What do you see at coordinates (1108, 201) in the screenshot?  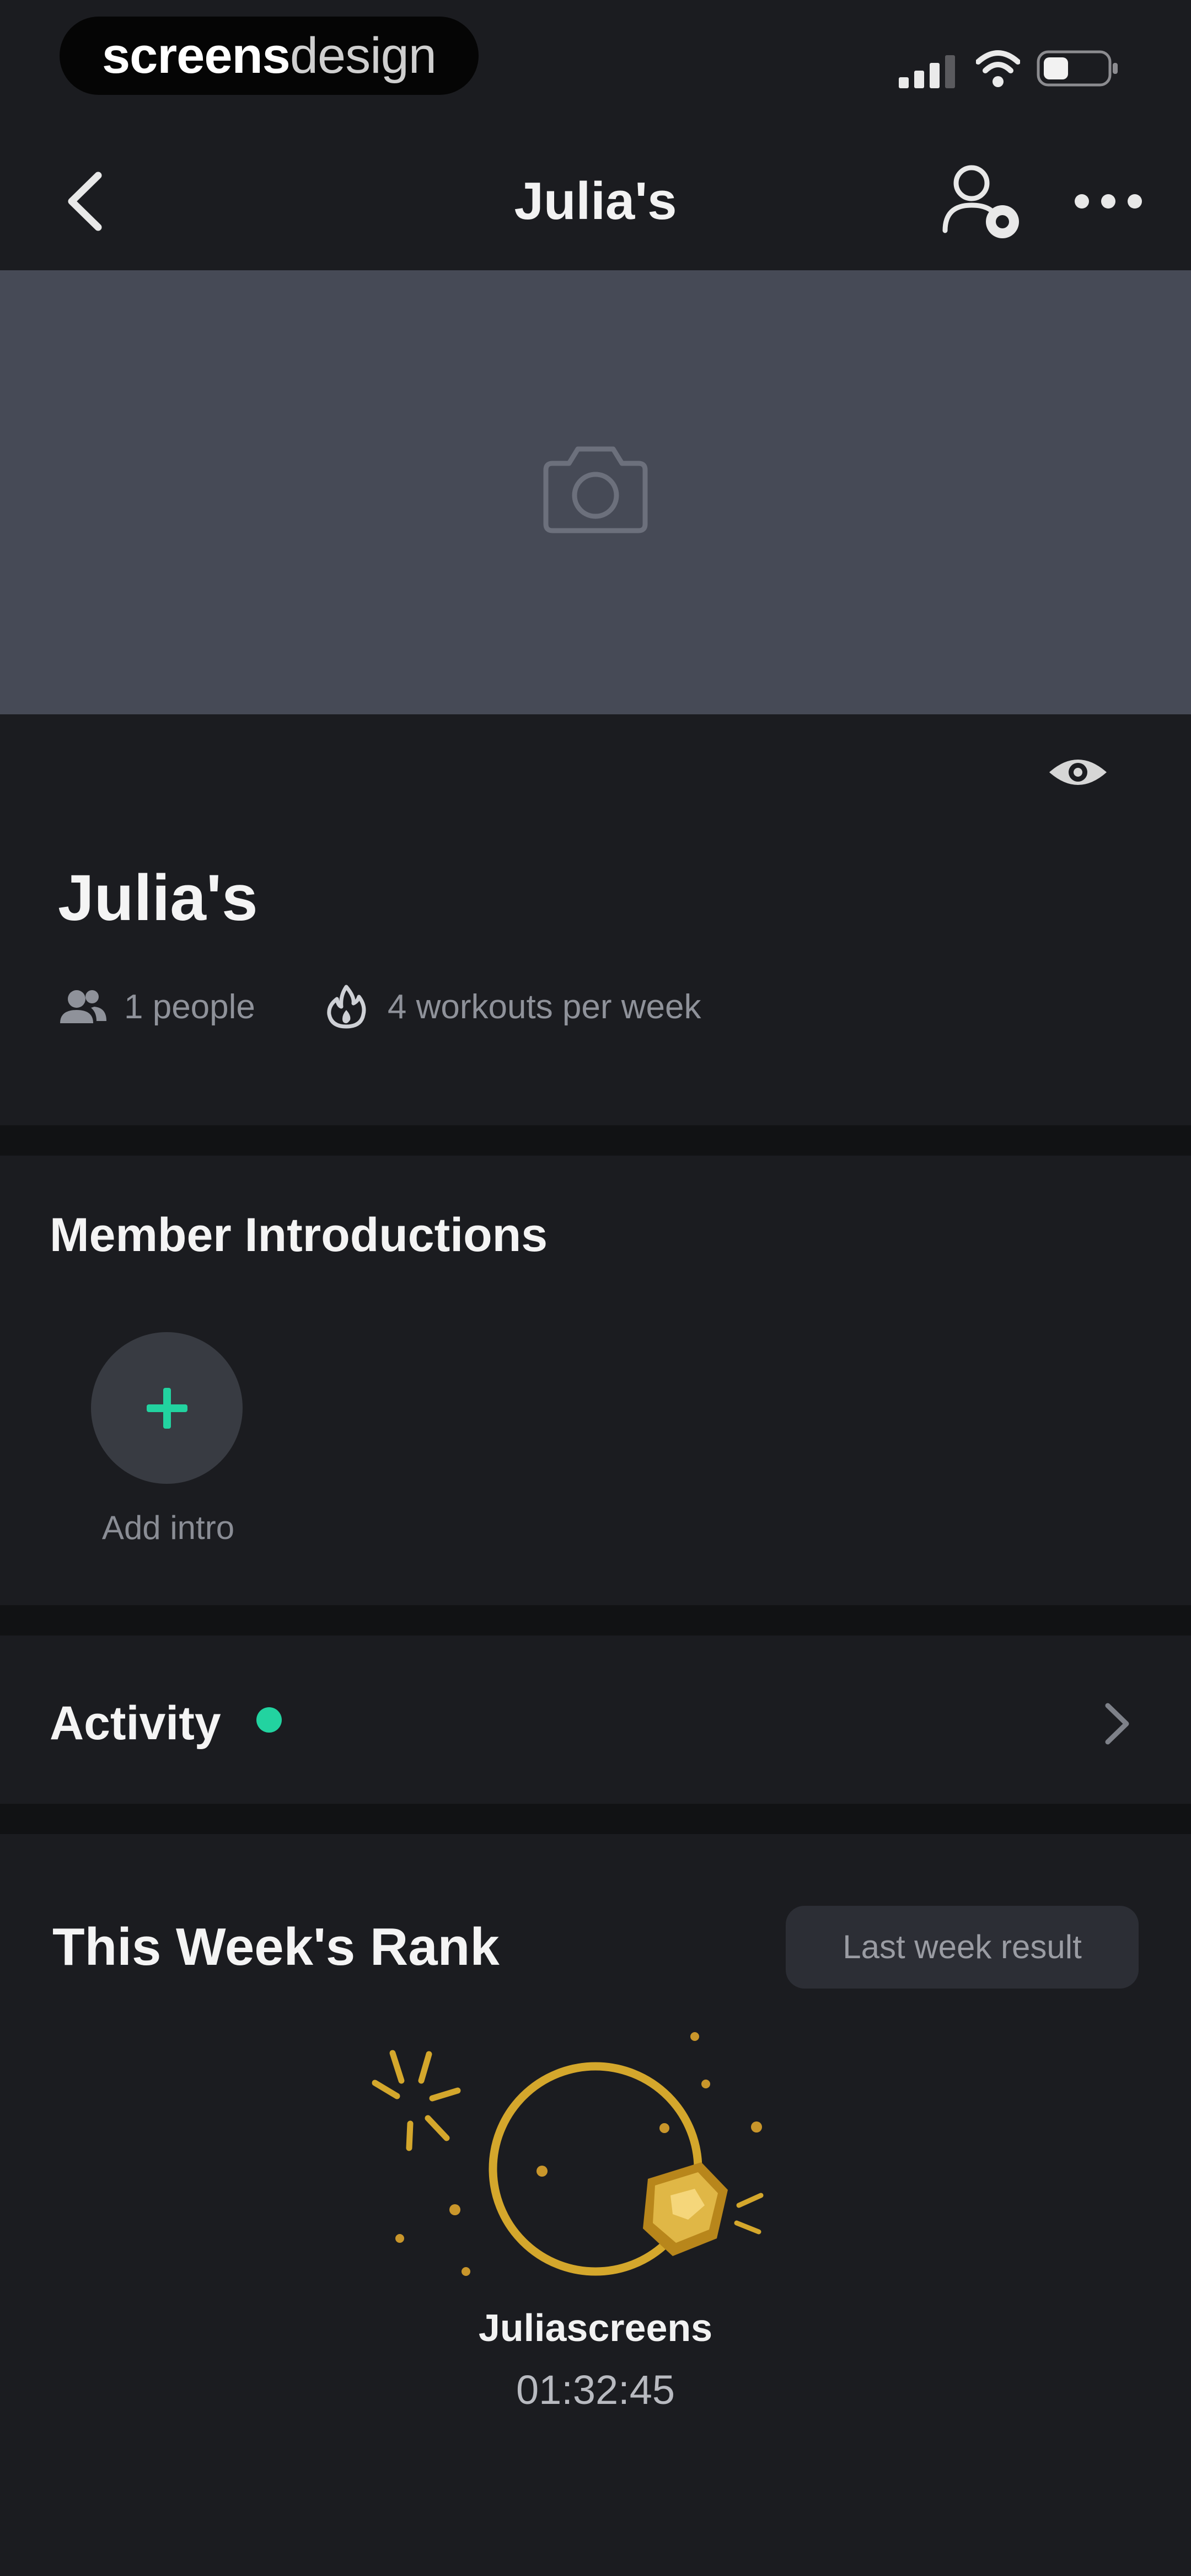 I see `more-icon` at bounding box center [1108, 201].